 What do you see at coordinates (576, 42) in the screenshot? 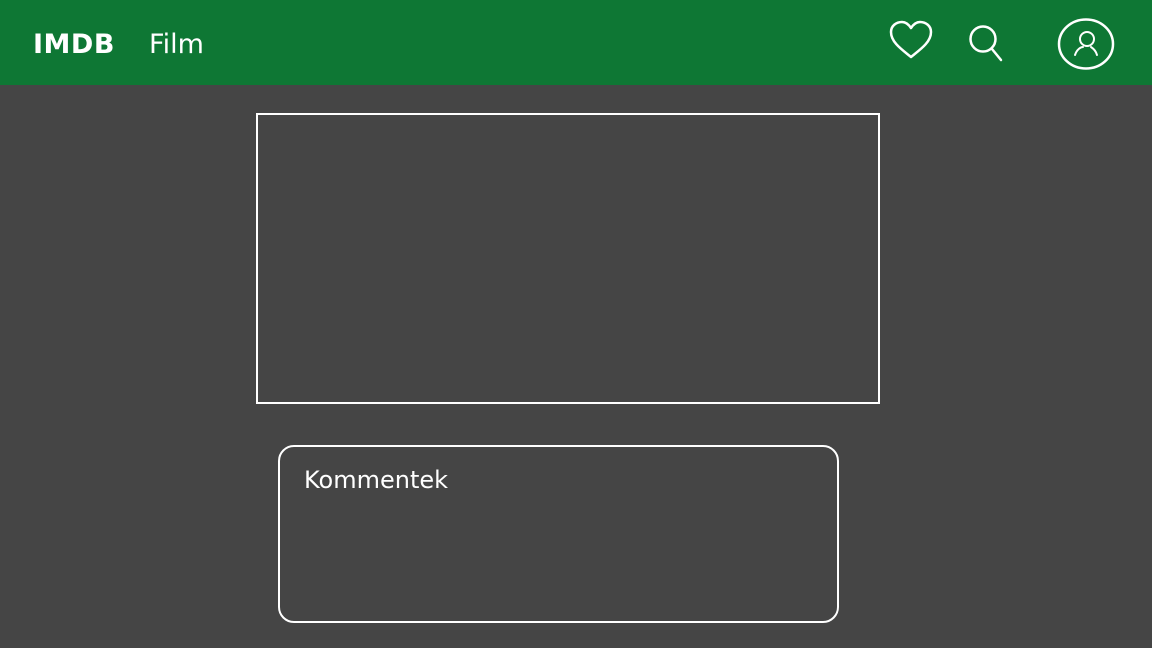
I see `top-navigation-bar: IMDB Film` at bounding box center [576, 42].